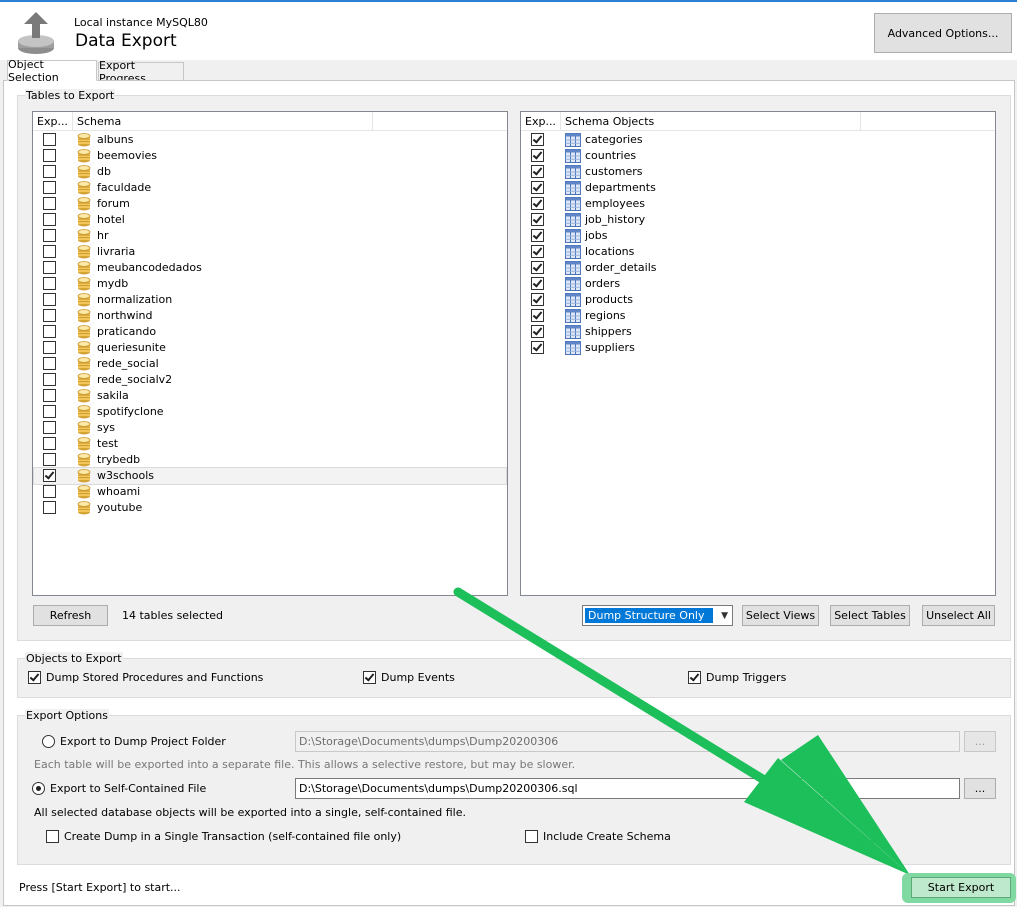 Image resolution: width=1017 pixels, height=907 pixels. Describe the element at coordinates (758, 300) in the screenshot. I see `schema-object-row: products` at that location.